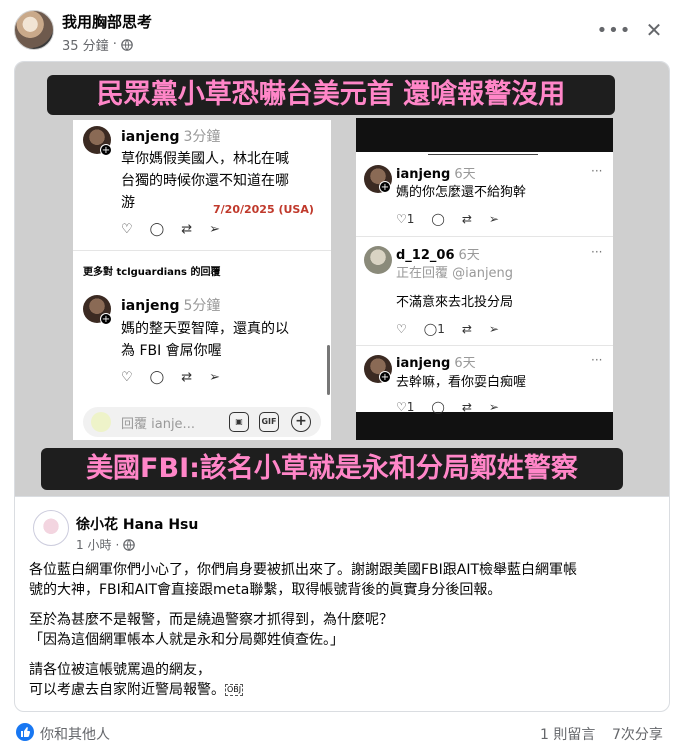 The image size is (685, 752). What do you see at coordinates (378, 260) in the screenshot?
I see `commenter-avatar` at bounding box center [378, 260].